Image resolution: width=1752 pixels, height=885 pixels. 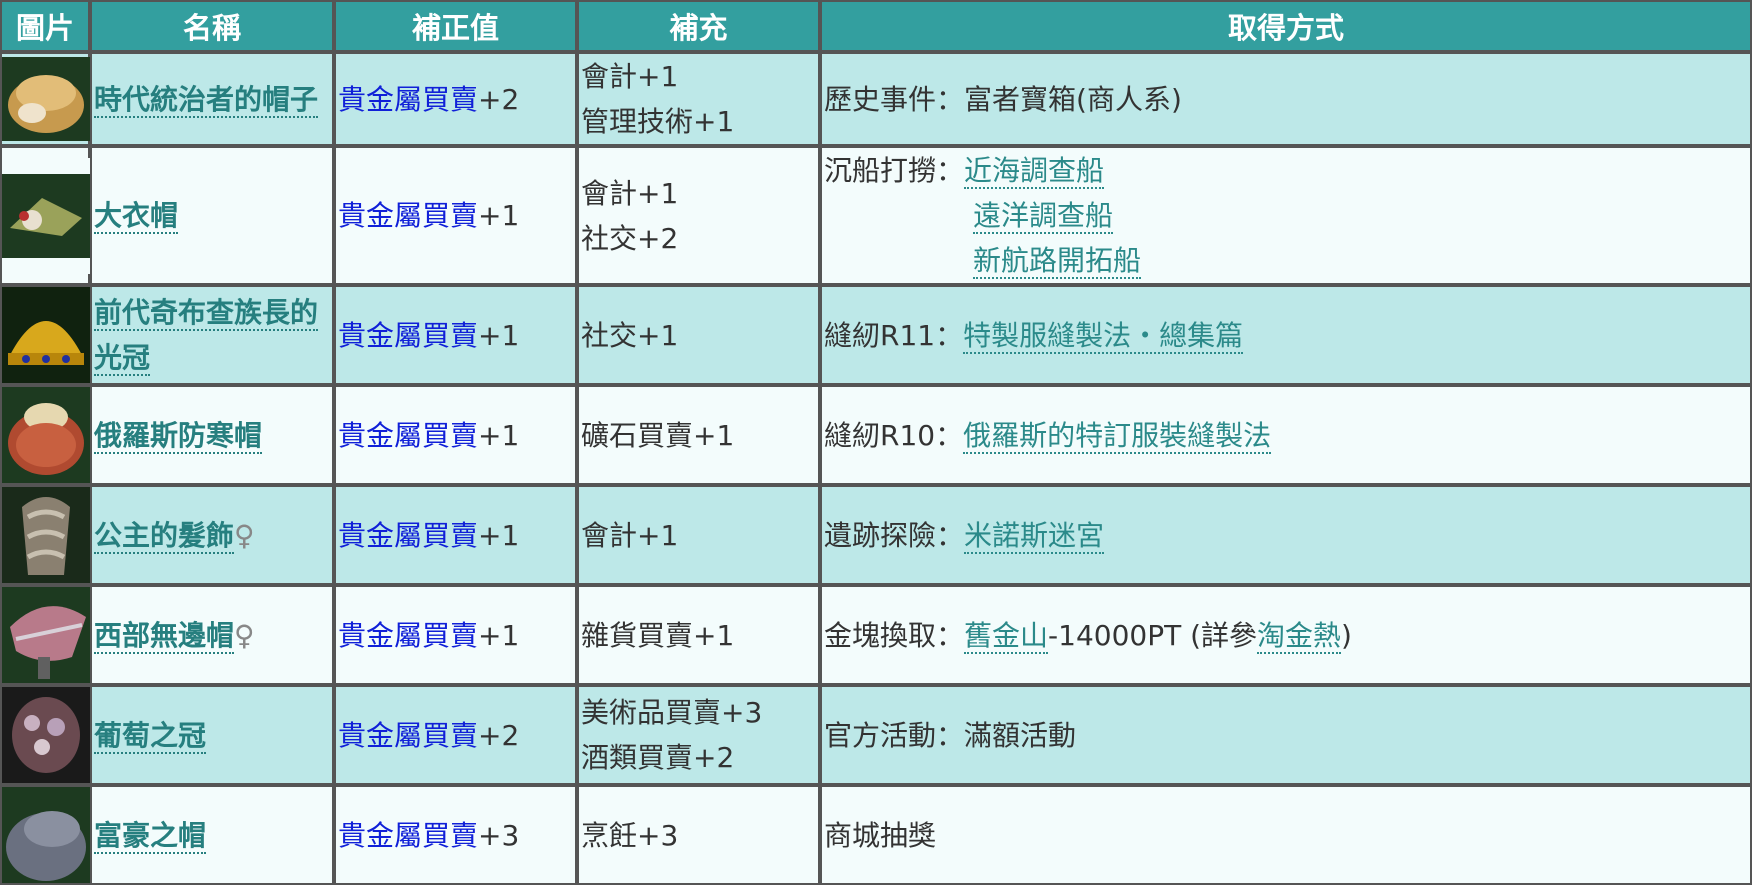 What do you see at coordinates (150, 836) in the screenshot?
I see `item-name-link: 富豪之帽` at bounding box center [150, 836].